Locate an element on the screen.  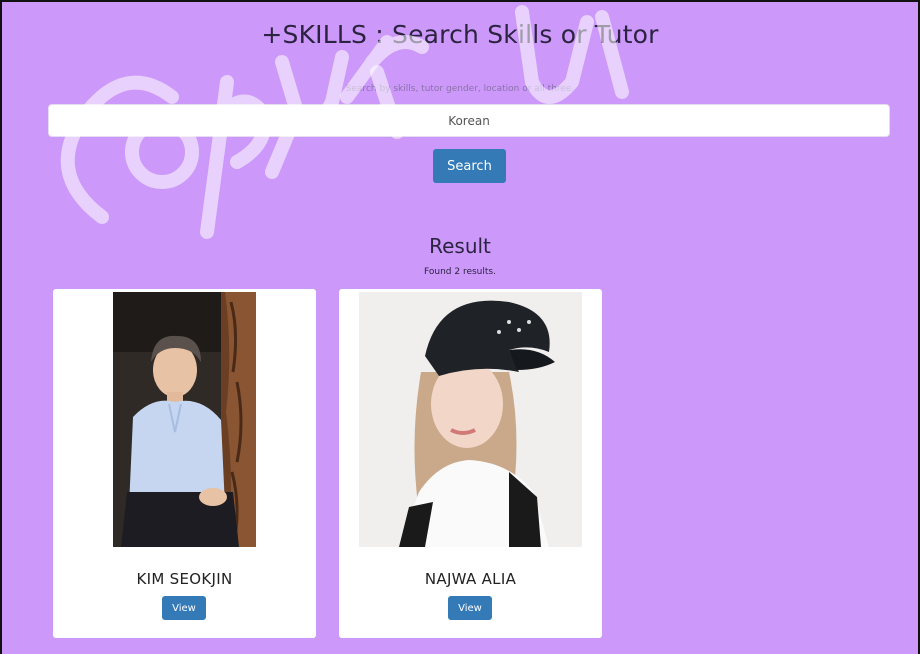
search-button: Search is located at coordinates (469, 166).